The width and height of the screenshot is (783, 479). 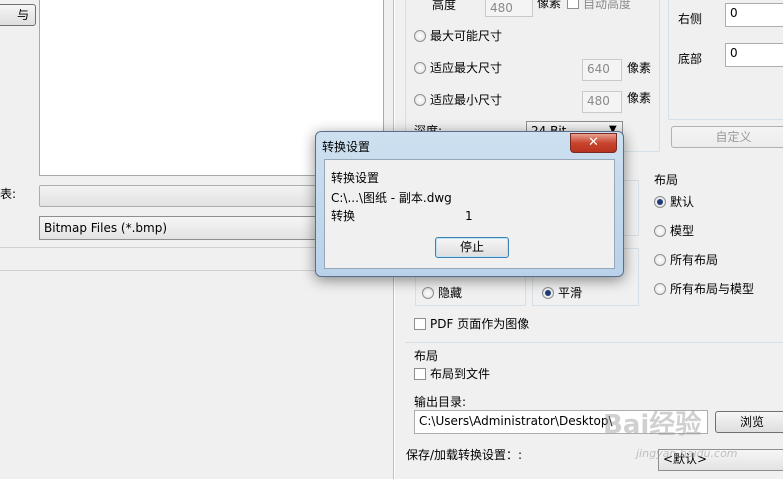 I want to click on height-unit: 像素, so click(x=549, y=5).